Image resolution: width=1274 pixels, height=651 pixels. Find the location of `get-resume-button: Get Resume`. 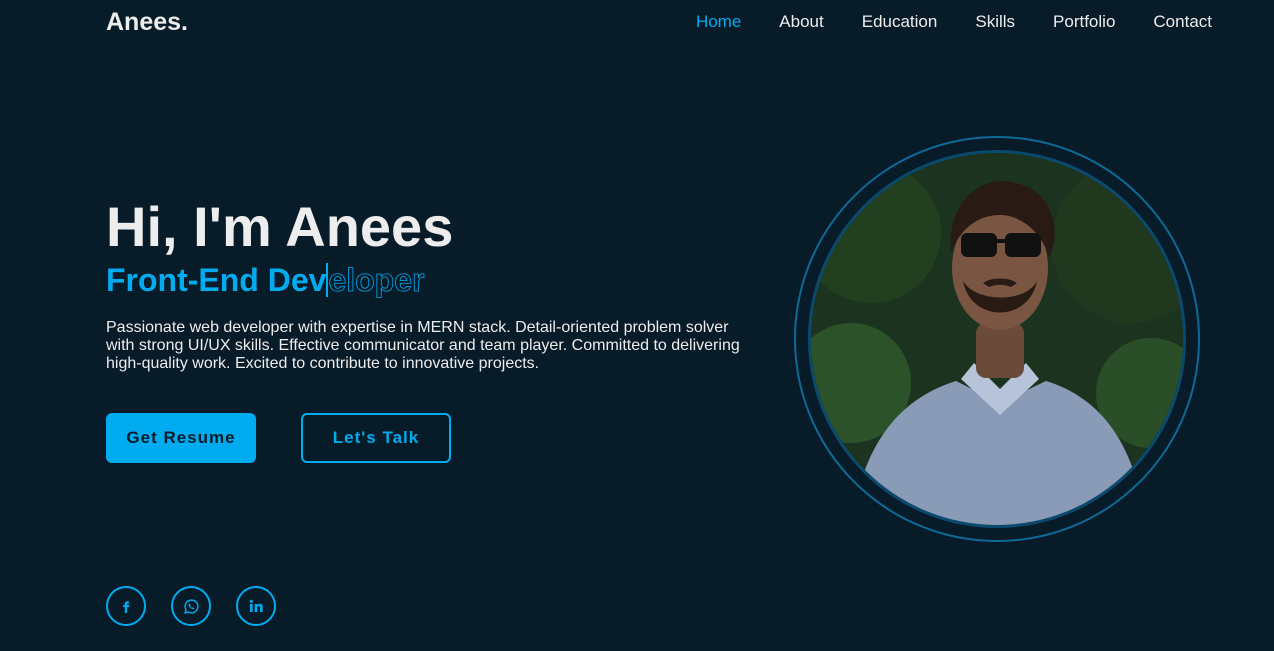

get-resume-button: Get Resume is located at coordinates (181, 438).